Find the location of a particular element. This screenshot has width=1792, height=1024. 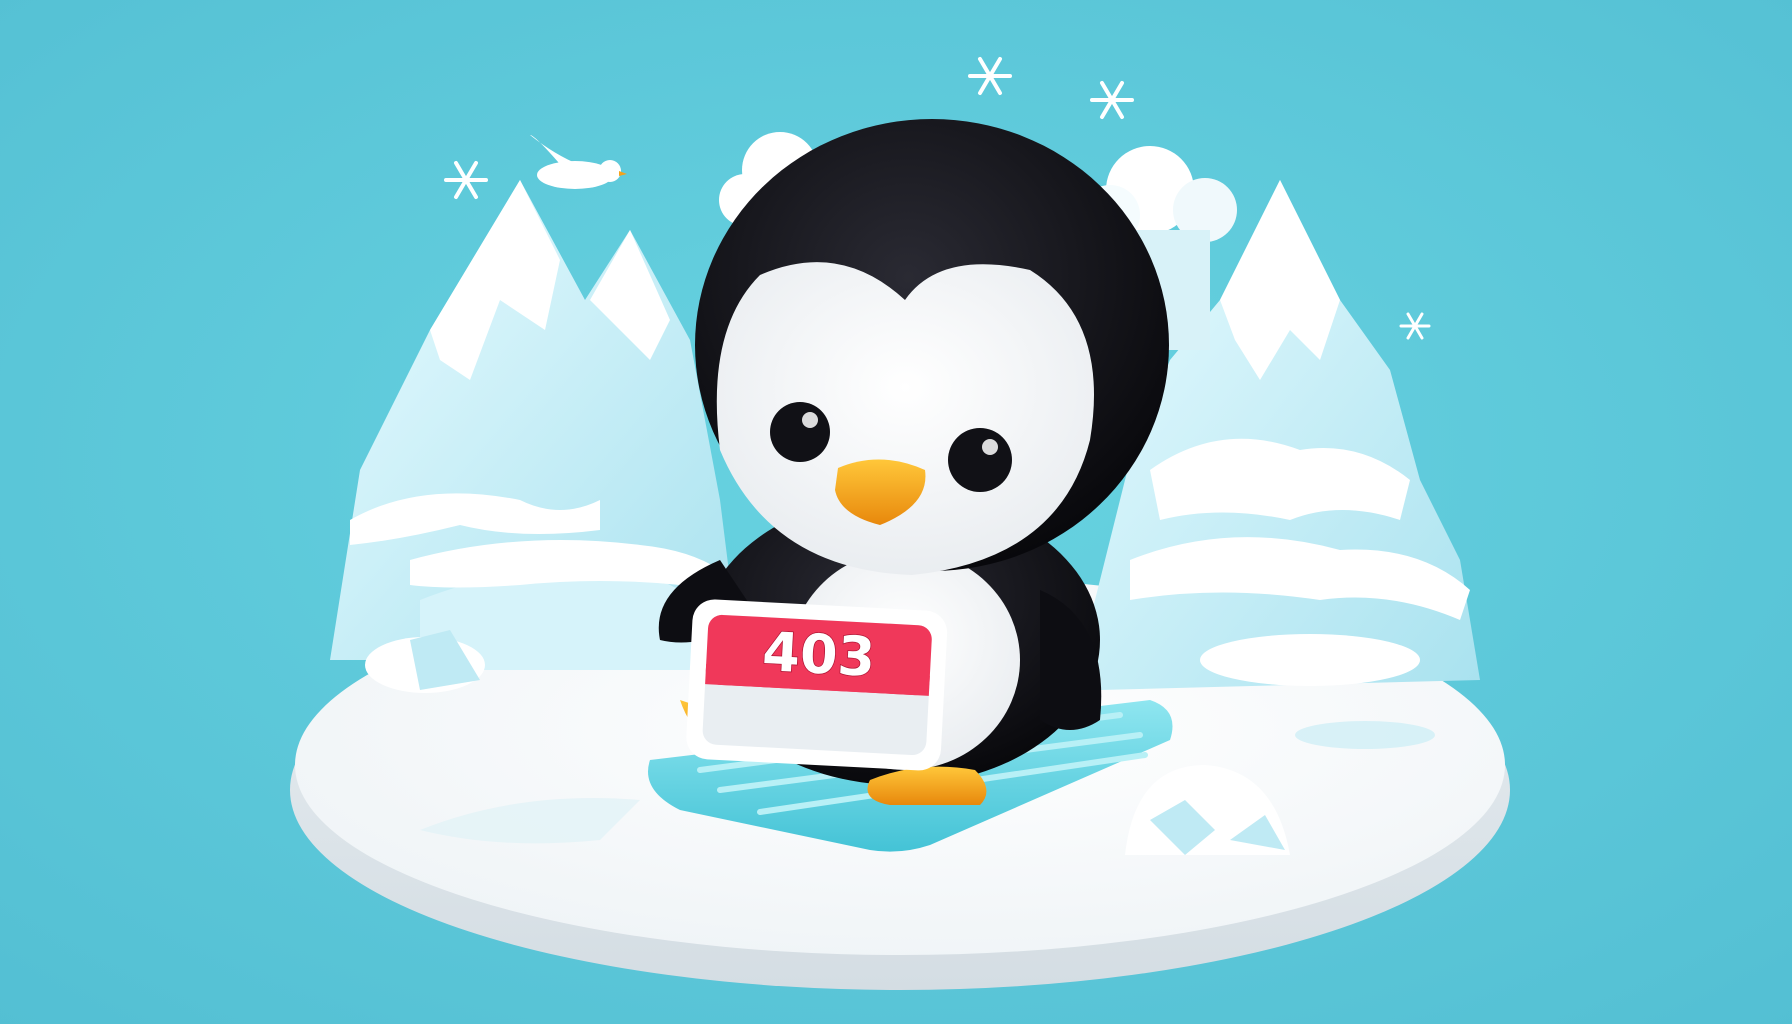

error-sign: 403 is located at coordinates (817, 685).